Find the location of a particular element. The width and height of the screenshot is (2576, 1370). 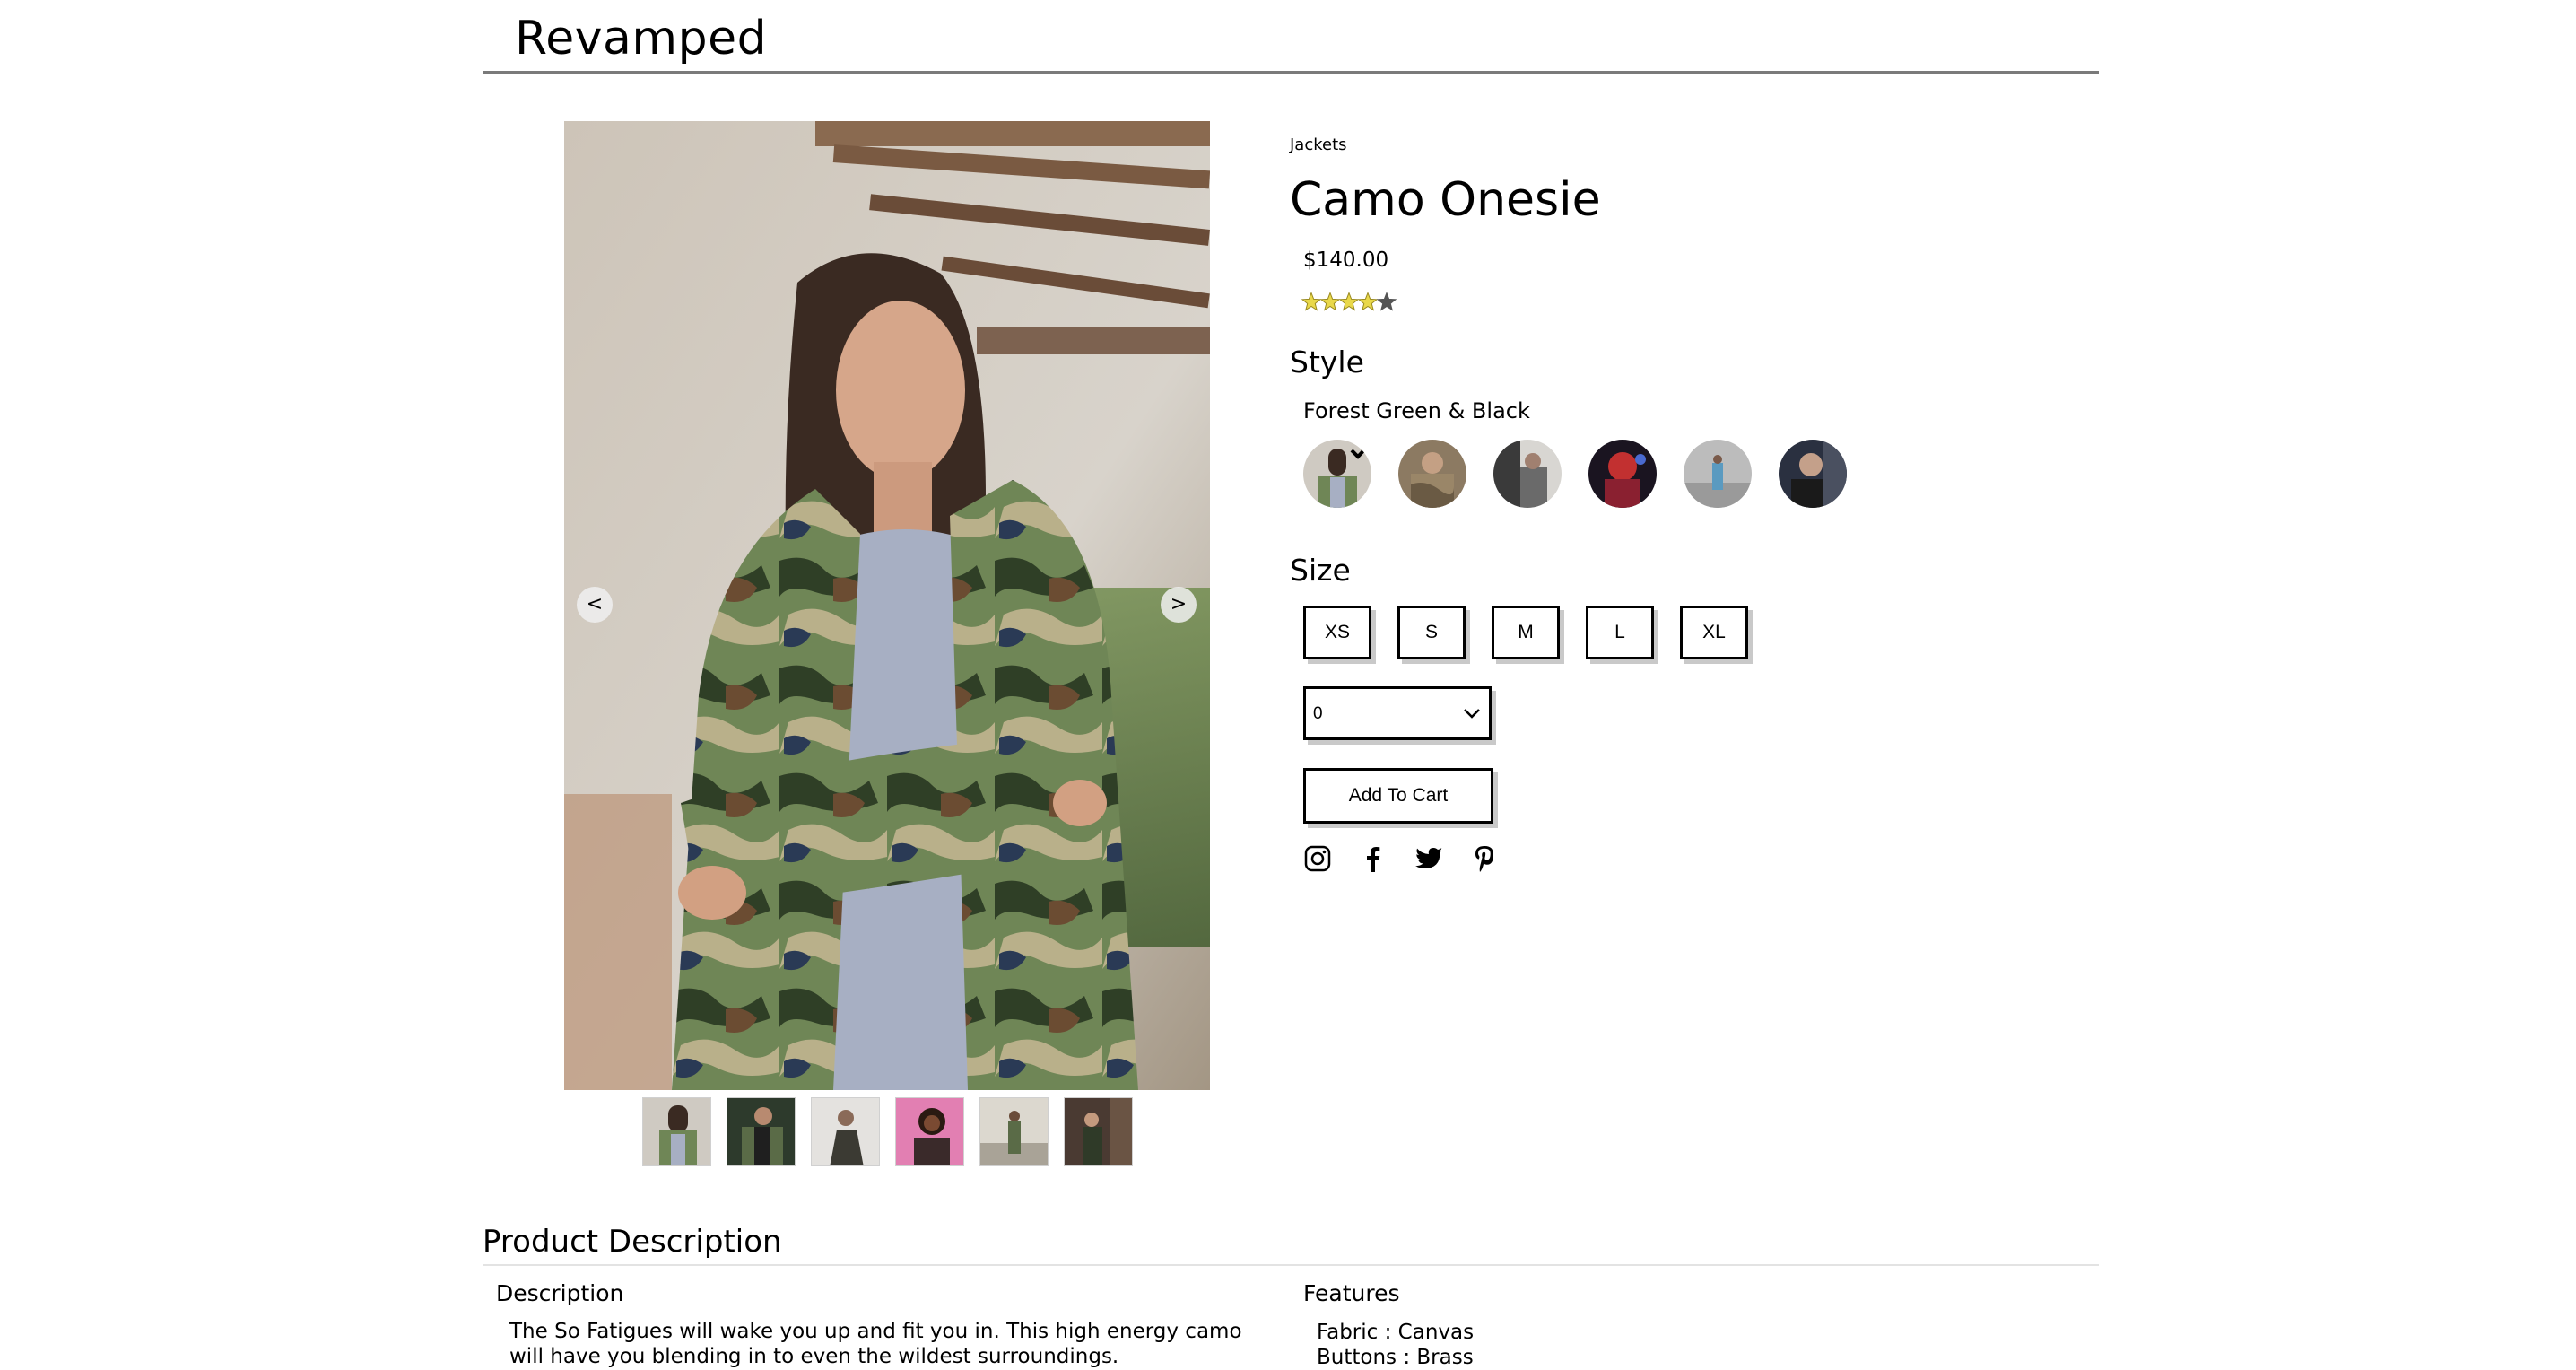

product-price: $140.00 is located at coordinates (1346, 261).